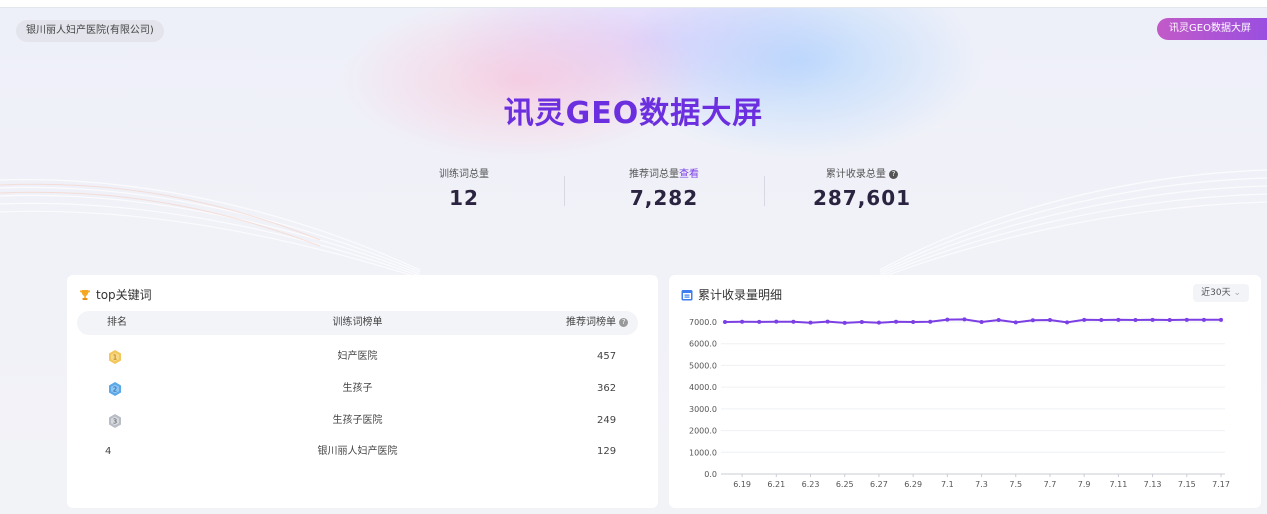  I want to click on y-tick-label: 7000.0, so click(703, 322).